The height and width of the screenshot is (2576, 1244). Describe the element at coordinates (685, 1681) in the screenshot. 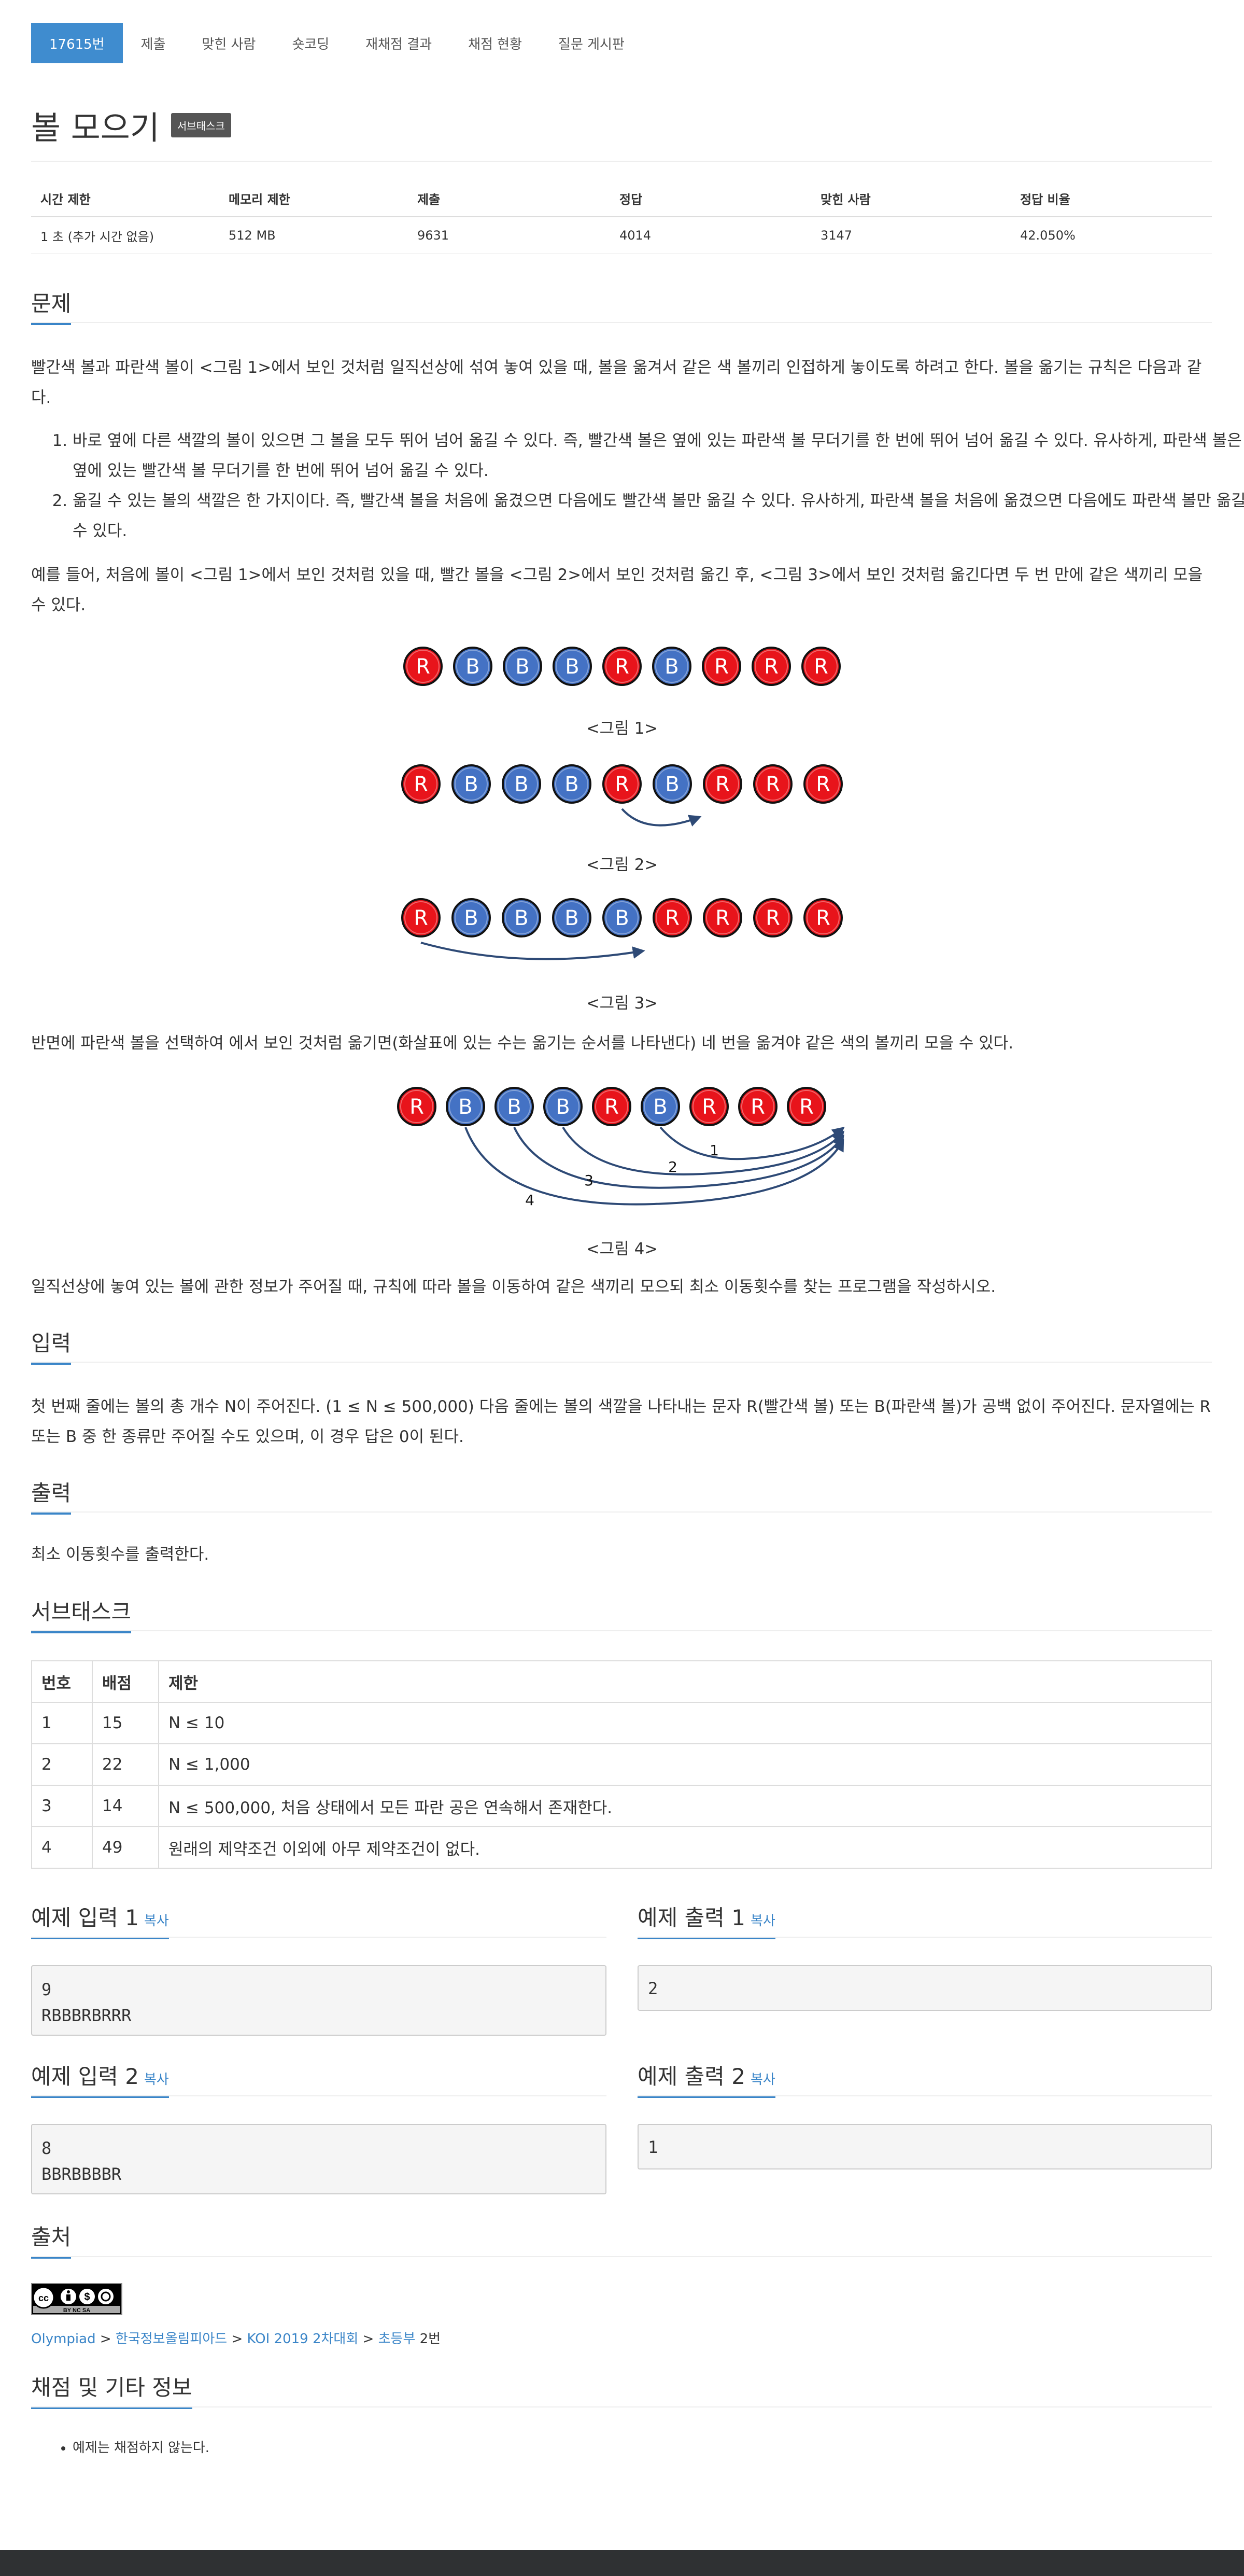

I see `subtask-header: 제한` at that location.